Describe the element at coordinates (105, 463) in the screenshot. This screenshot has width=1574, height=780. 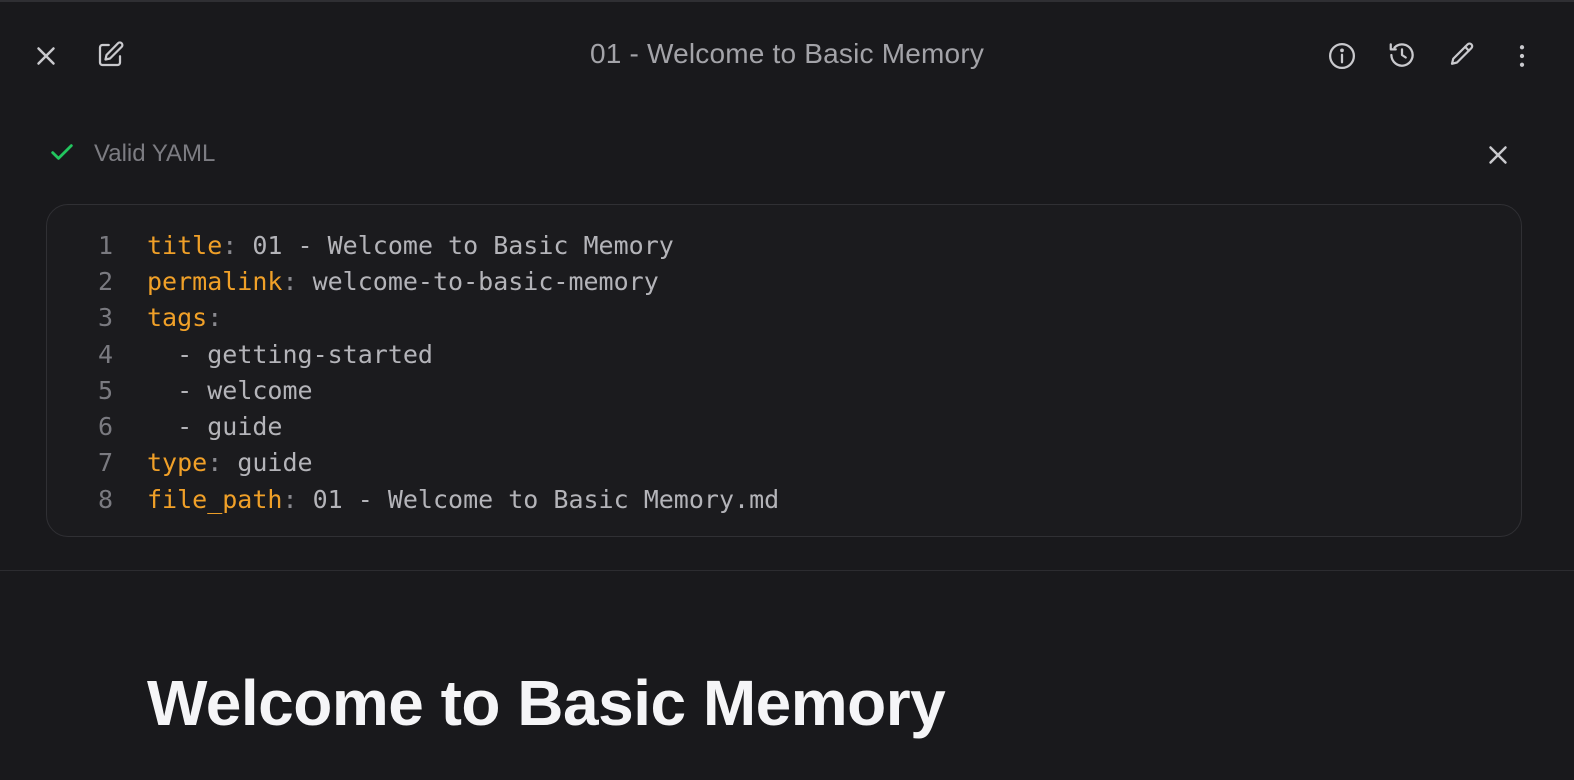
I see `line-number: 7` at that location.